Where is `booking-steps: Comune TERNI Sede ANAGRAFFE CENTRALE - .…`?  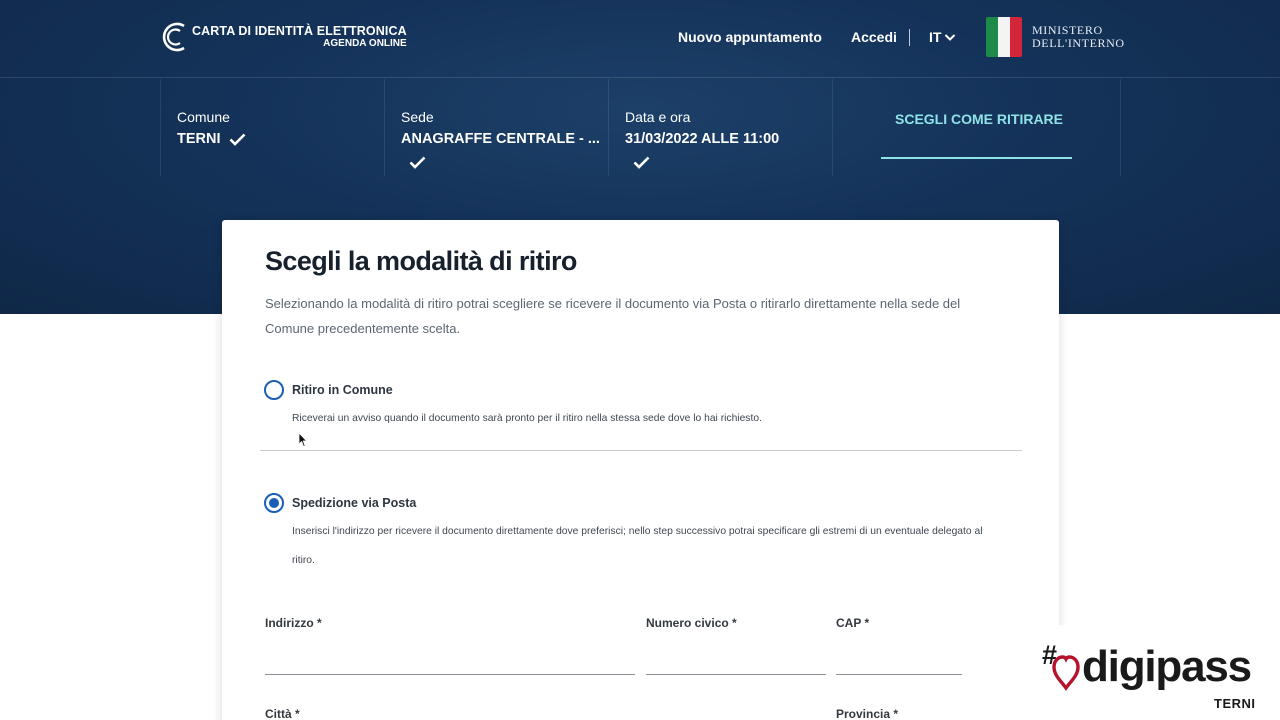 booking-steps: Comune TERNI Sede ANAGRAFFE CENTRALE - .… is located at coordinates (640, 127).